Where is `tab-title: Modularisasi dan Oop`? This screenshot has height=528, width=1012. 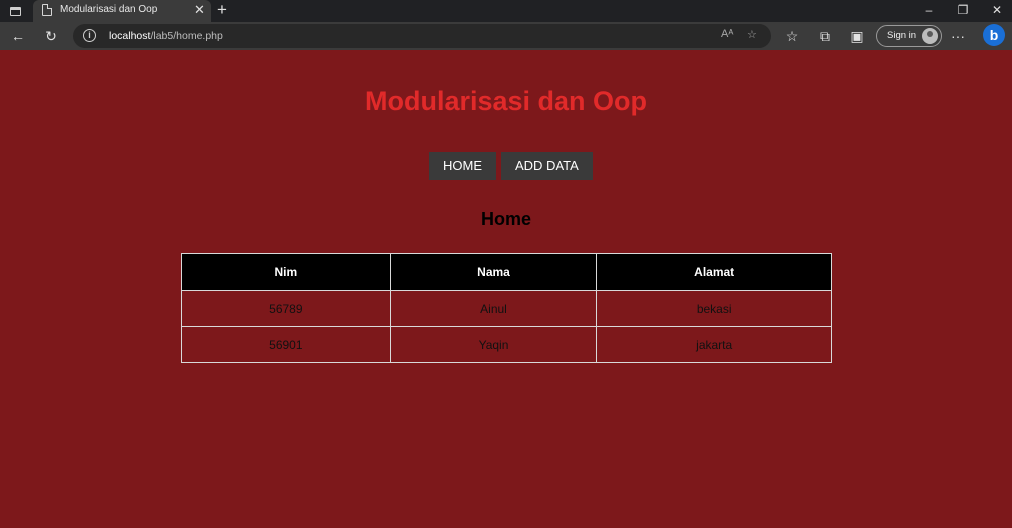
tab-title: Modularisasi dan Oop is located at coordinates (109, 9).